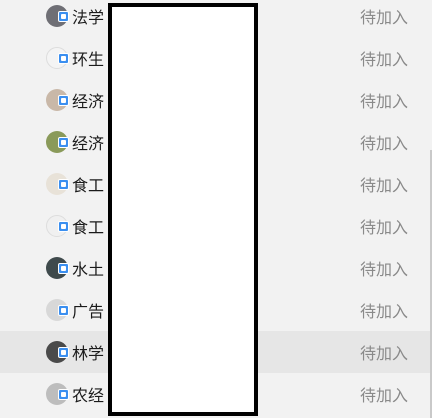  I want to click on member-name: 农经, so click(88, 395).